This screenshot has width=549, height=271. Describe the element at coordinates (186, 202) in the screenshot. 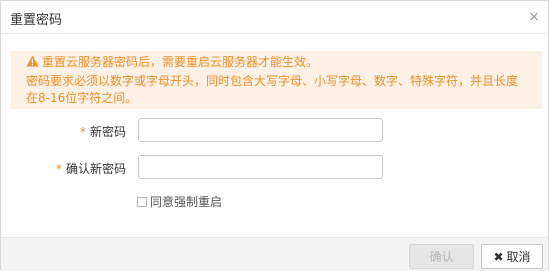

I see `force-restart-label: 同意强制重启` at that location.